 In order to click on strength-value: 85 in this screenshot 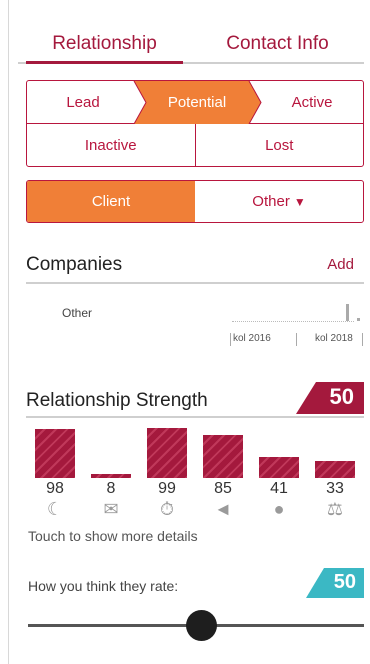, I will do `click(223, 488)`.